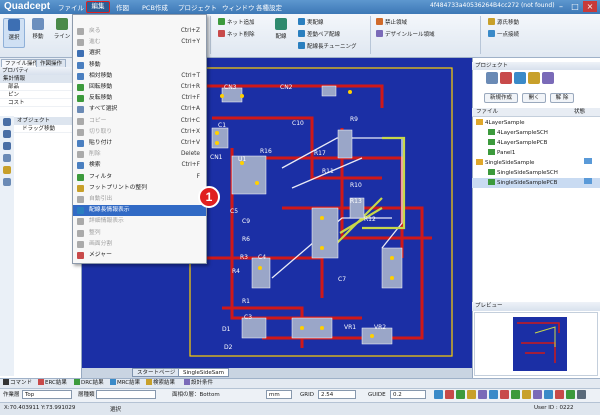 This screenshot has height=415, width=600. I want to click on keepout-button: 禁止領域, so click(391, 22).